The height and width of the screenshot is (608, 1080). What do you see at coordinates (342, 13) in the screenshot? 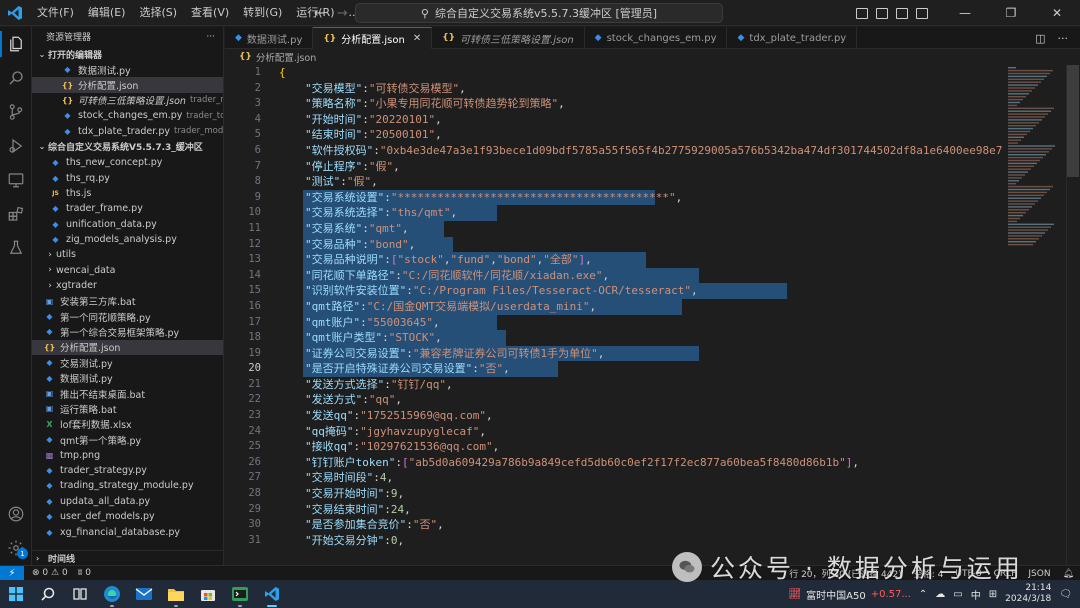
I see `forward-arrow-icon: →` at bounding box center [342, 13].